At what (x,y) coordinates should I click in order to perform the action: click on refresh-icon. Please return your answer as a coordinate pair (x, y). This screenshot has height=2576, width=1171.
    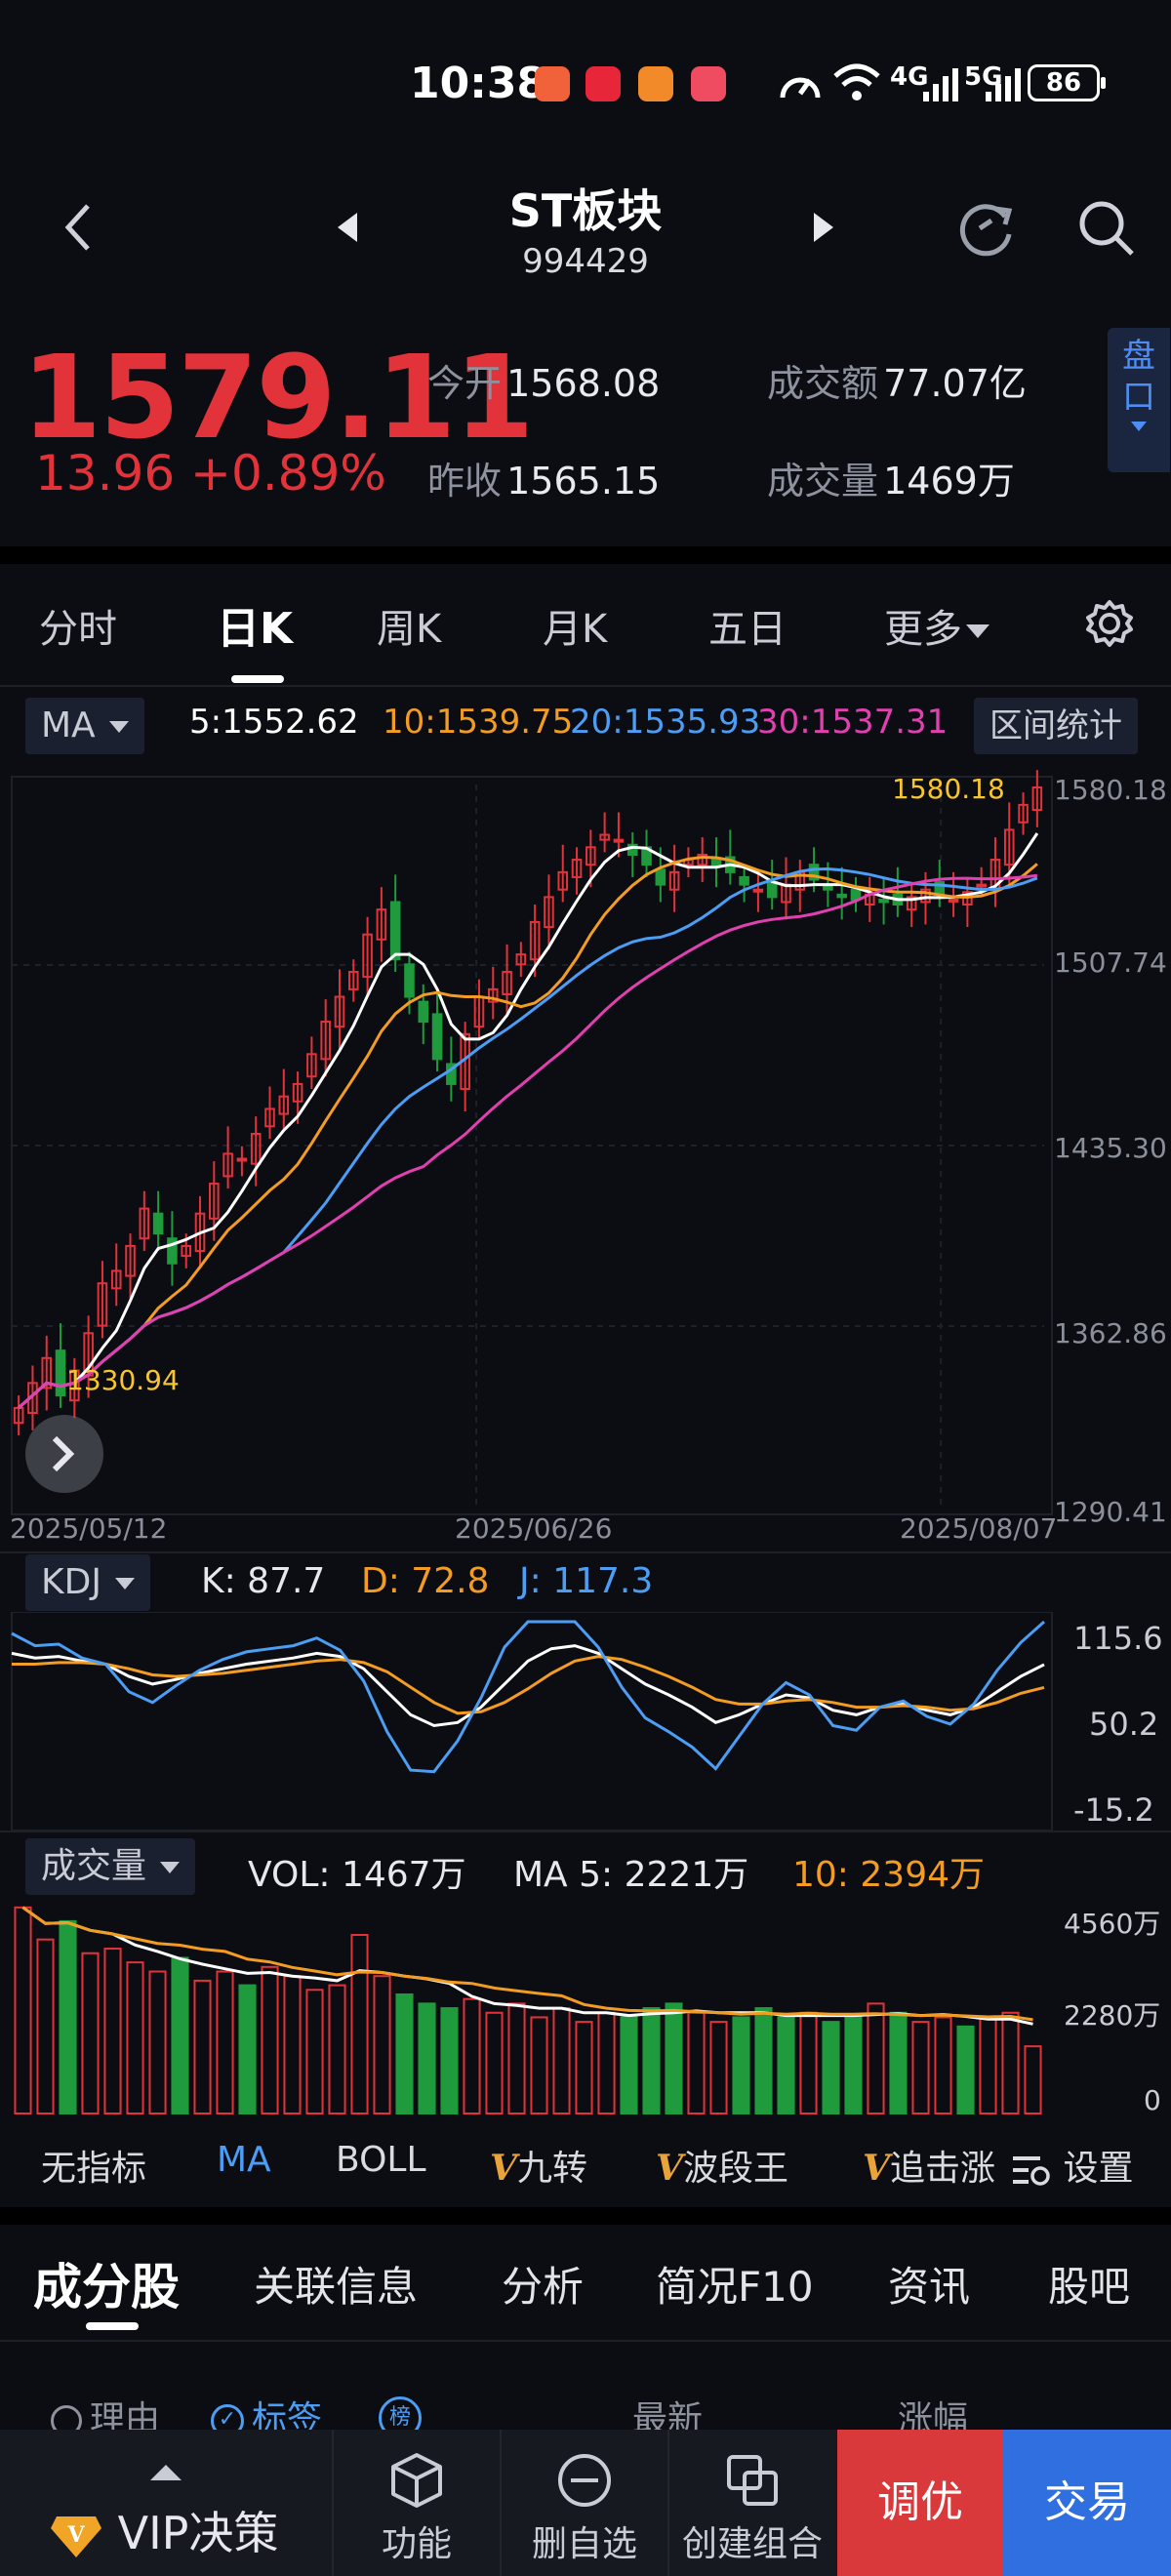
    Looking at the image, I should click on (987, 228).